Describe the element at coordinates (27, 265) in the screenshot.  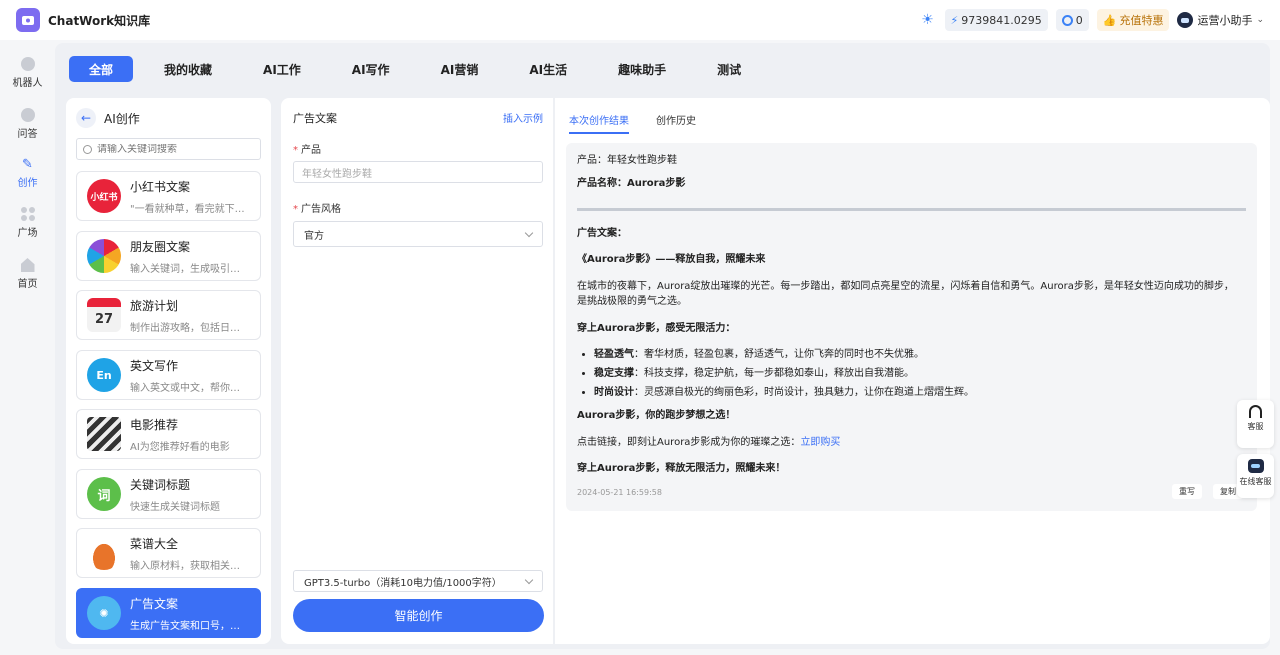
I see `home-icon` at that location.